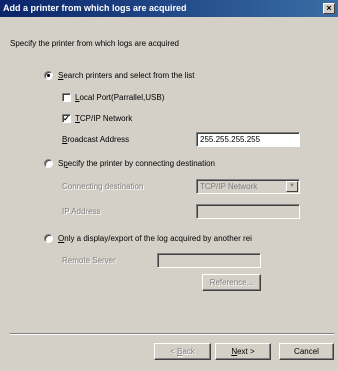  What do you see at coordinates (48, 238) in the screenshot?
I see `export-only-radio` at bounding box center [48, 238].